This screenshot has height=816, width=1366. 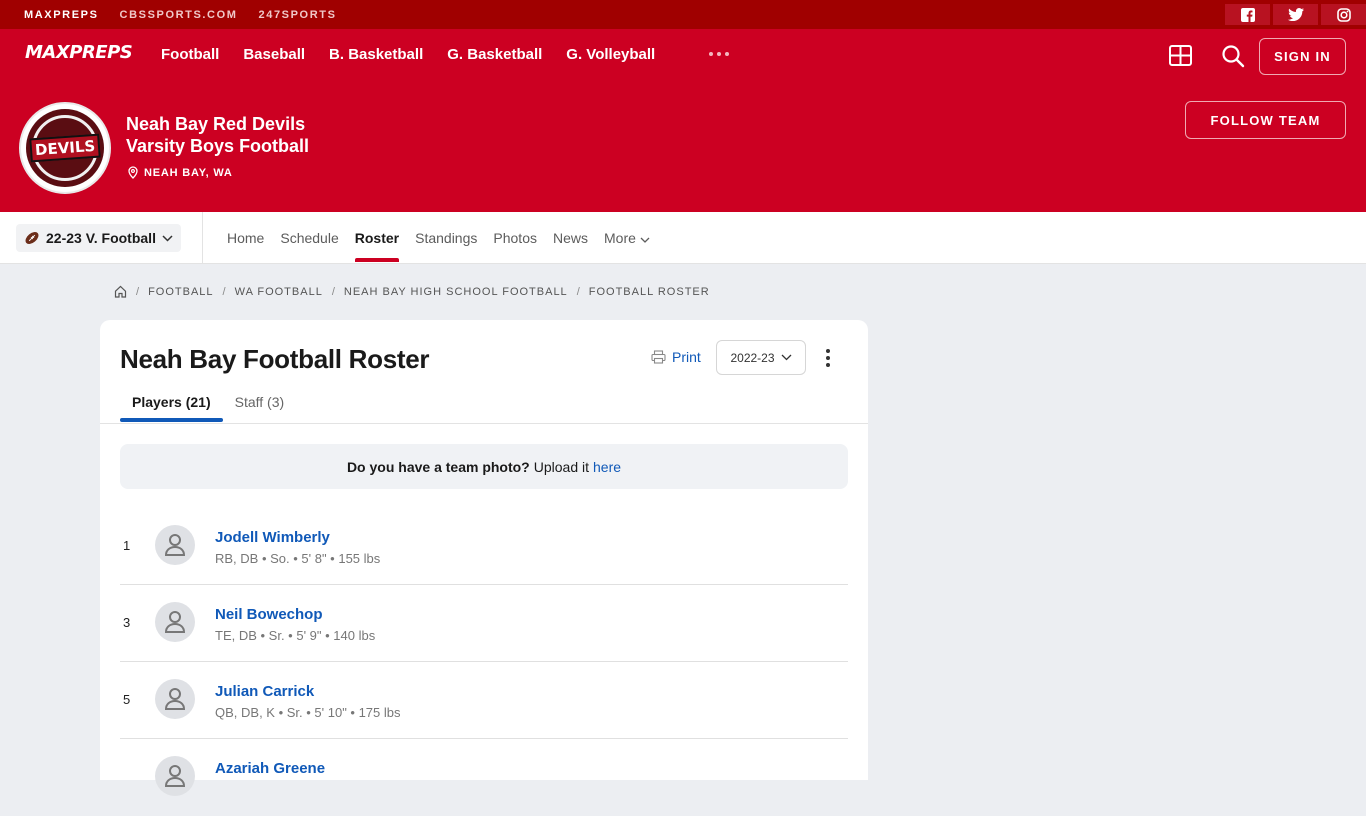 What do you see at coordinates (190, 54) in the screenshot?
I see `nav-football: Football` at bounding box center [190, 54].